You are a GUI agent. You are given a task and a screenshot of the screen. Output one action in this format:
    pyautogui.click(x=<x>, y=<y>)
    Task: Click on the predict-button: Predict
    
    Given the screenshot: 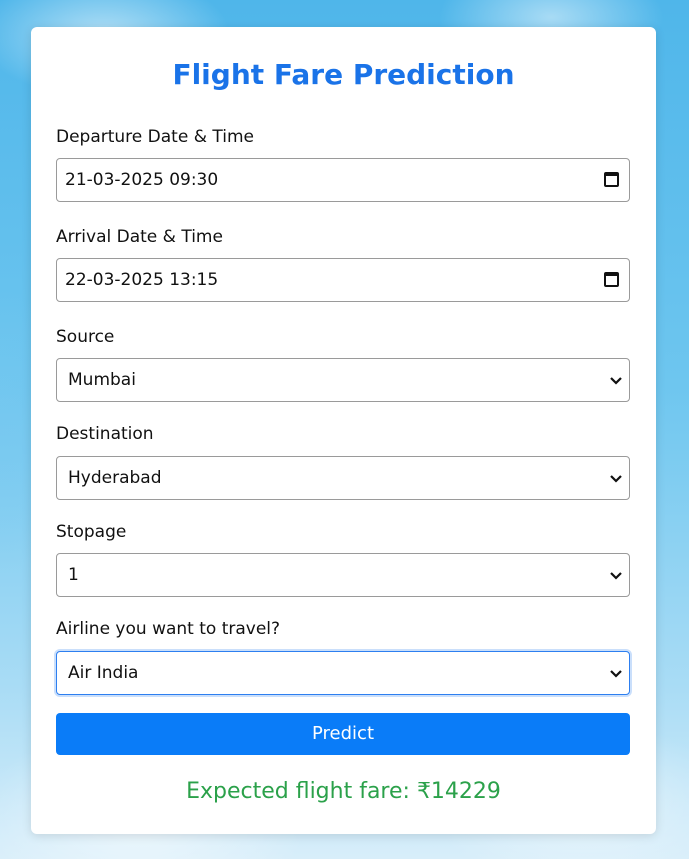 What is the action you would take?
    pyautogui.click(x=343, y=734)
    